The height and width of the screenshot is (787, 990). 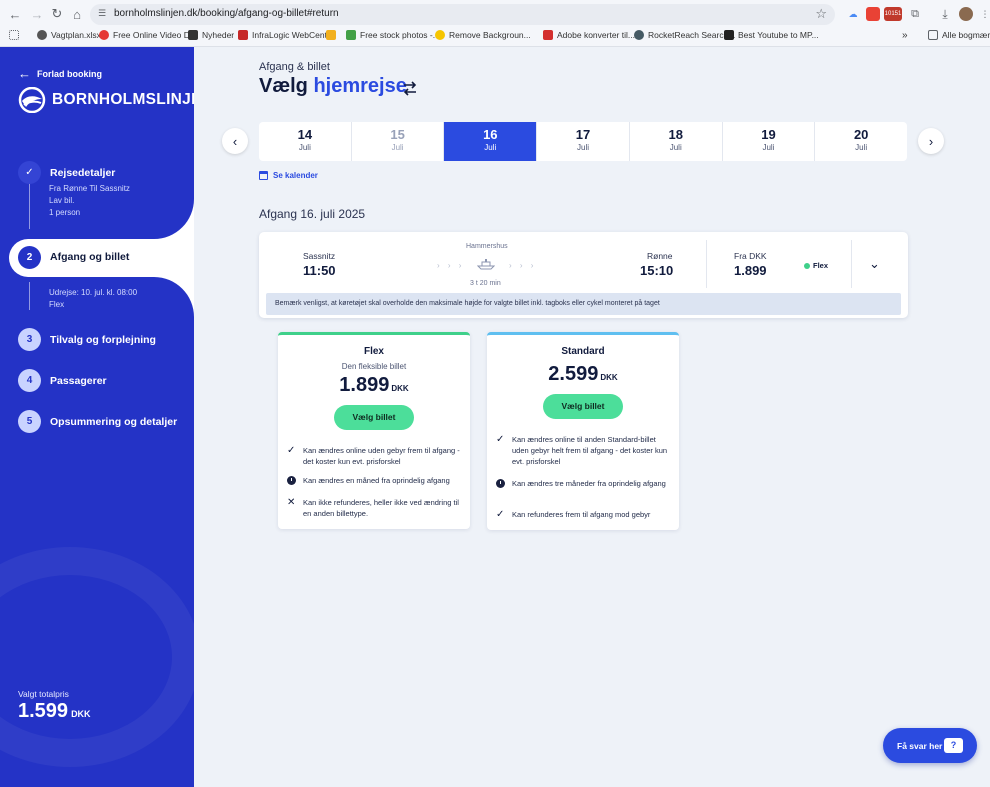 What do you see at coordinates (123, 99) in the screenshot?
I see `logo-text: BORNHOLMSLINJEN` at bounding box center [123, 99].